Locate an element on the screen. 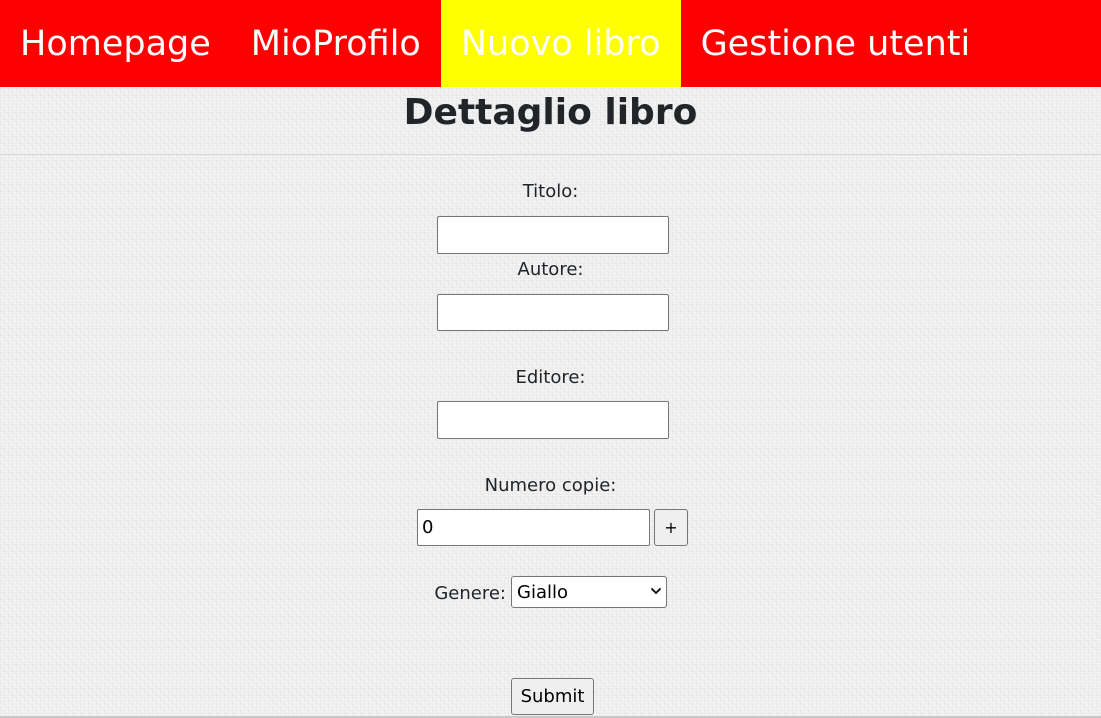 This screenshot has height=718, width=1101. genere-select: Giallo is located at coordinates (589, 592).